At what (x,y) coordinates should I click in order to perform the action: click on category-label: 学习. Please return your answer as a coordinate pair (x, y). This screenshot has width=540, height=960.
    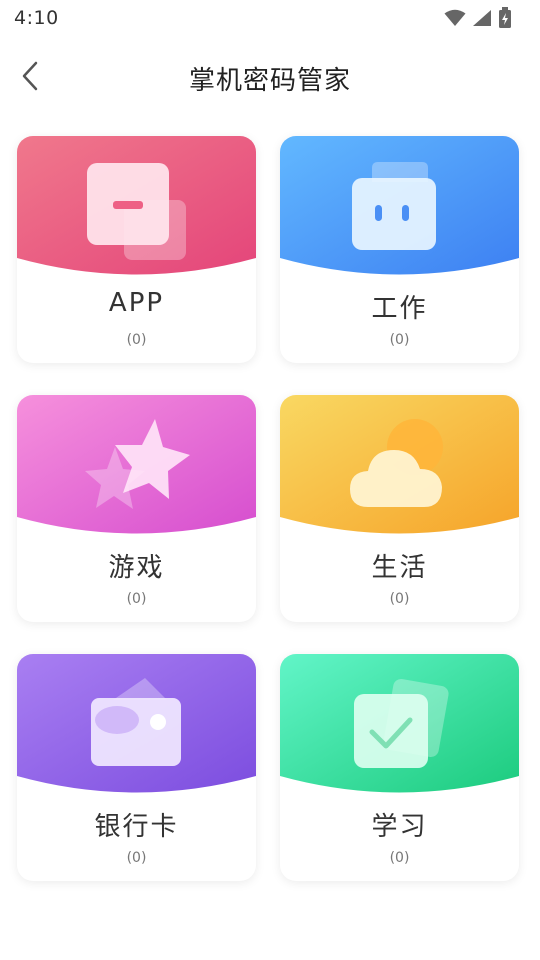
    Looking at the image, I should click on (399, 827).